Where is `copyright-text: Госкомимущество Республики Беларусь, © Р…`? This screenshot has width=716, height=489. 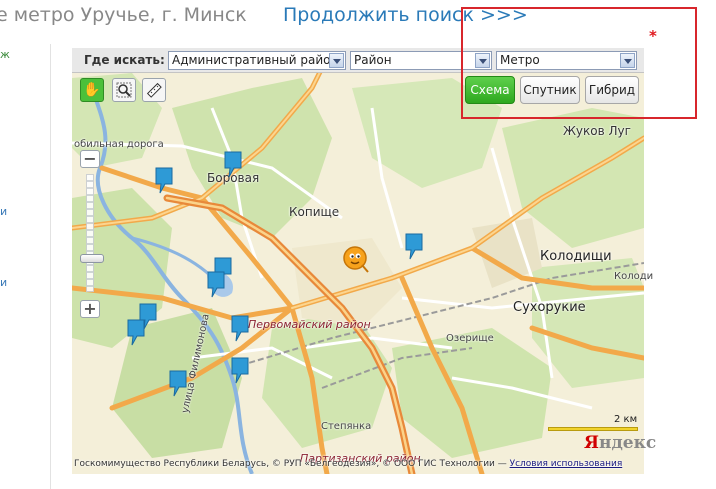 copyright-text: Госкомимущество Республики Беларусь, © Р… is located at coordinates (292, 464).